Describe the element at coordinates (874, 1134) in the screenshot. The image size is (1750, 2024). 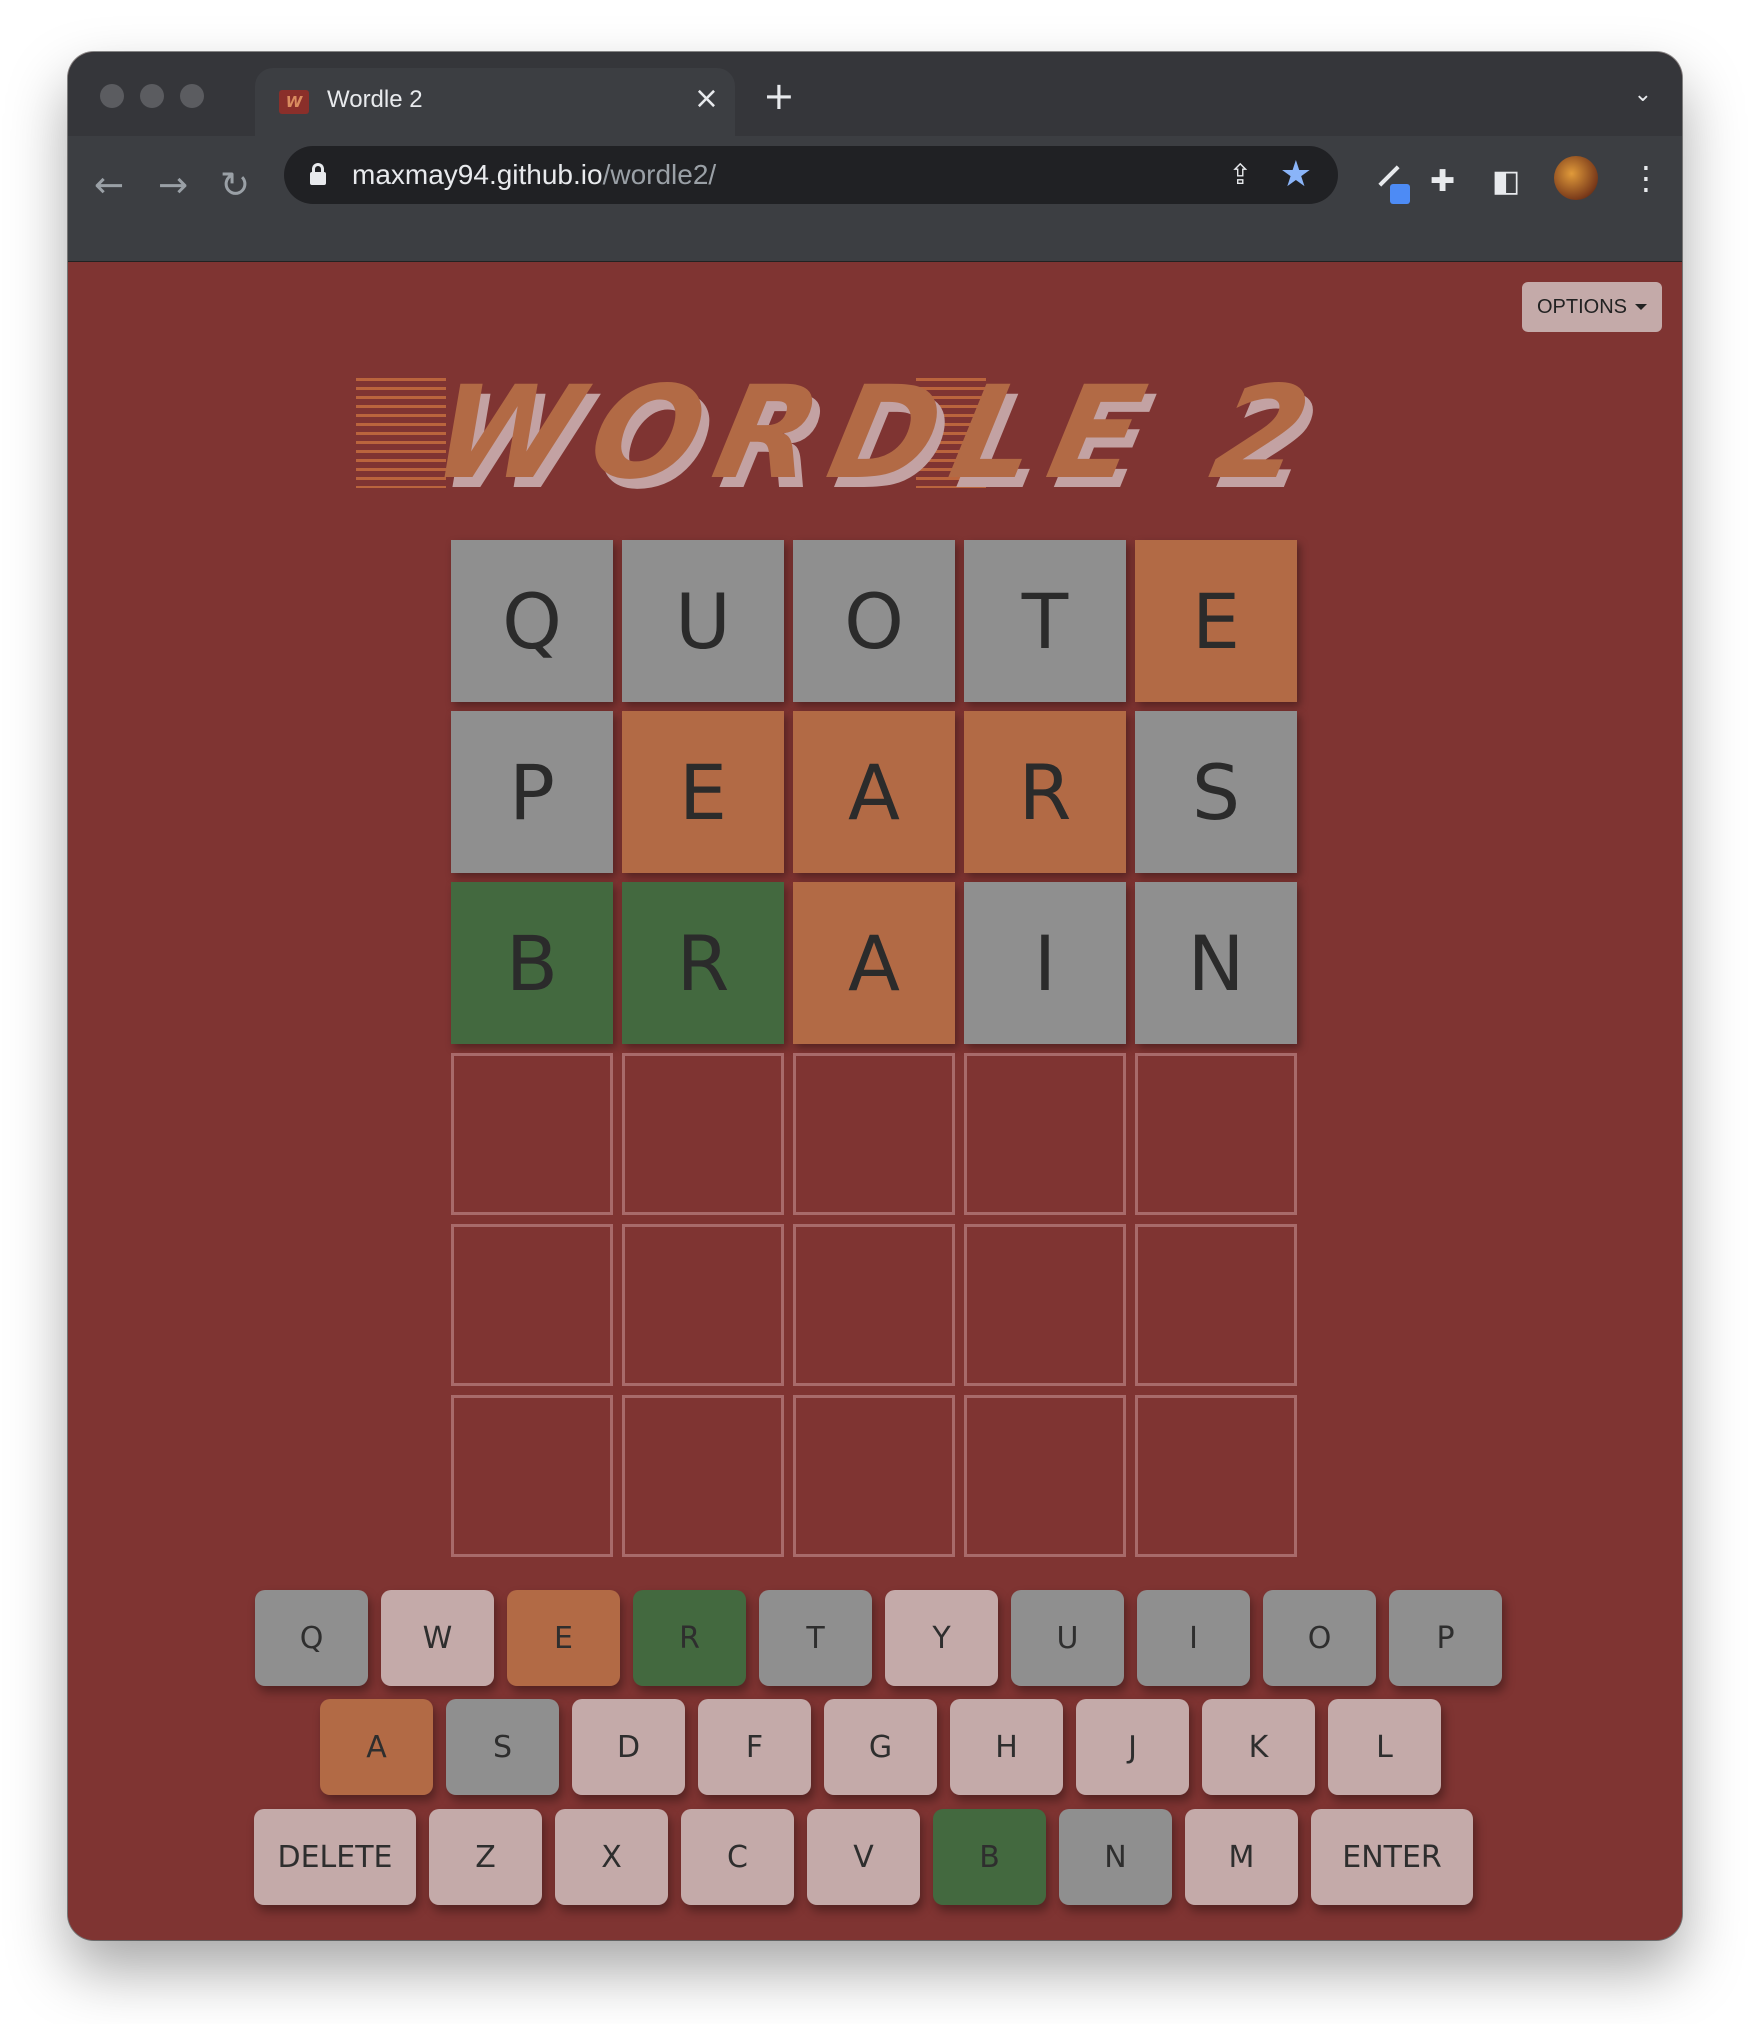
I see `tile-r4-c3` at that location.